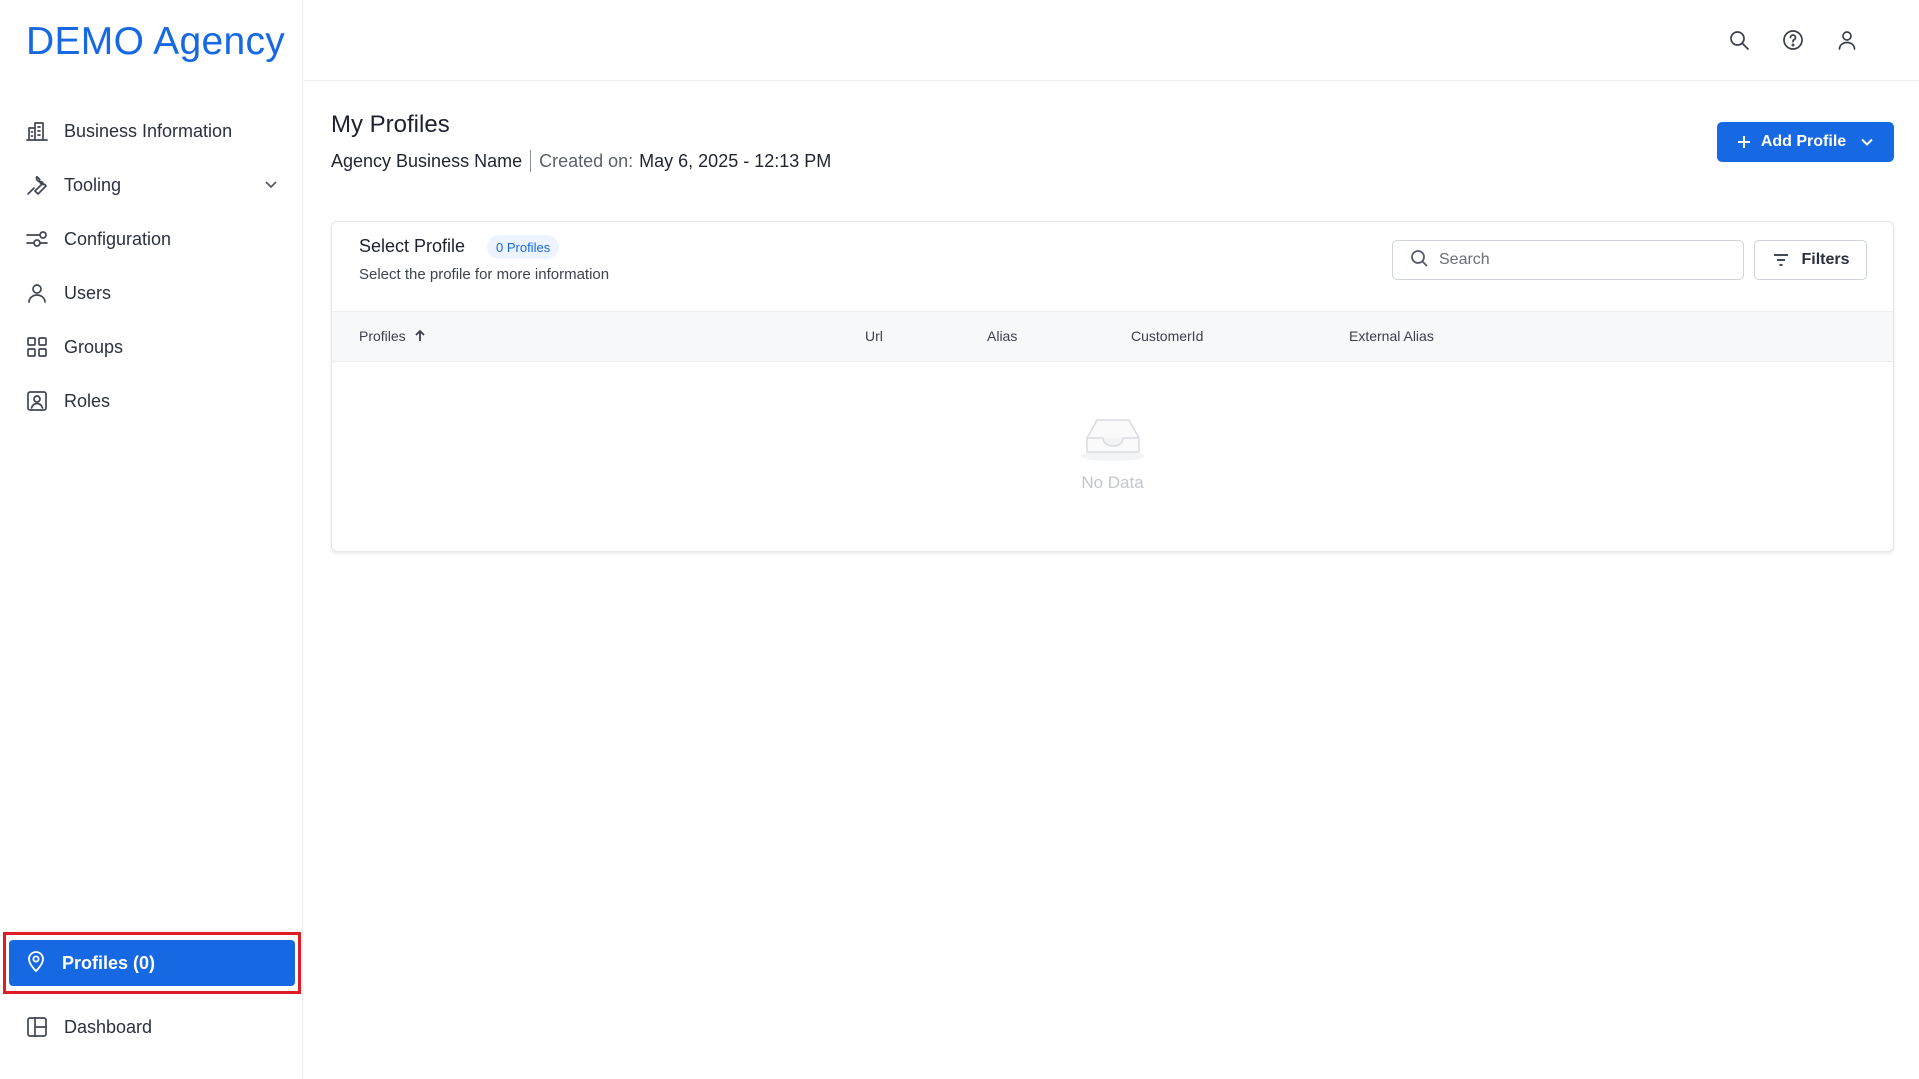 Image resolution: width=1919 pixels, height=1079 pixels. I want to click on plus-icon, so click(1744, 142).